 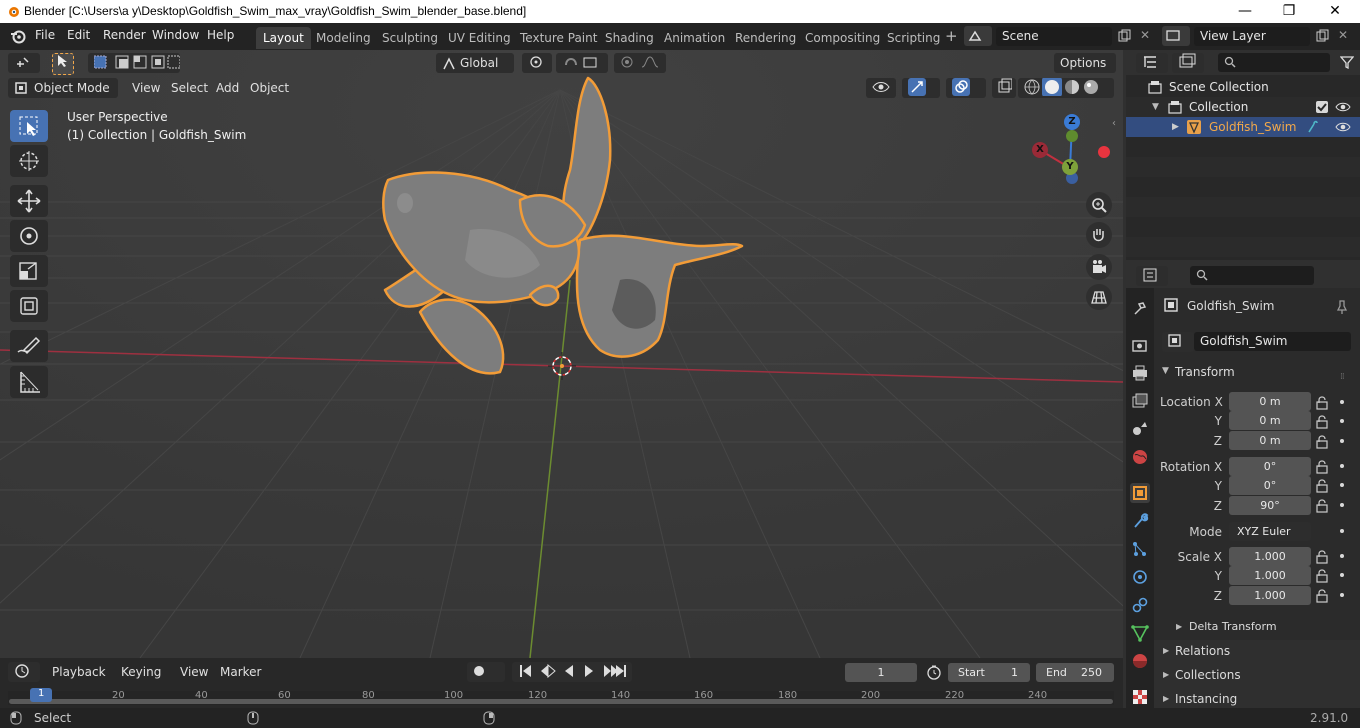 I want to click on tab-scene, so click(x=1140, y=429).